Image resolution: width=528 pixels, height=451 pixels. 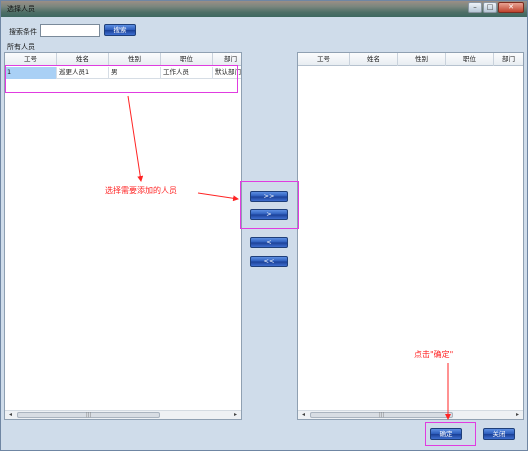 What do you see at coordinates (264, 9) in the screenshot?
I see `title-bar: 选择人员 – □ ✕` at bounding box center [264, 9].